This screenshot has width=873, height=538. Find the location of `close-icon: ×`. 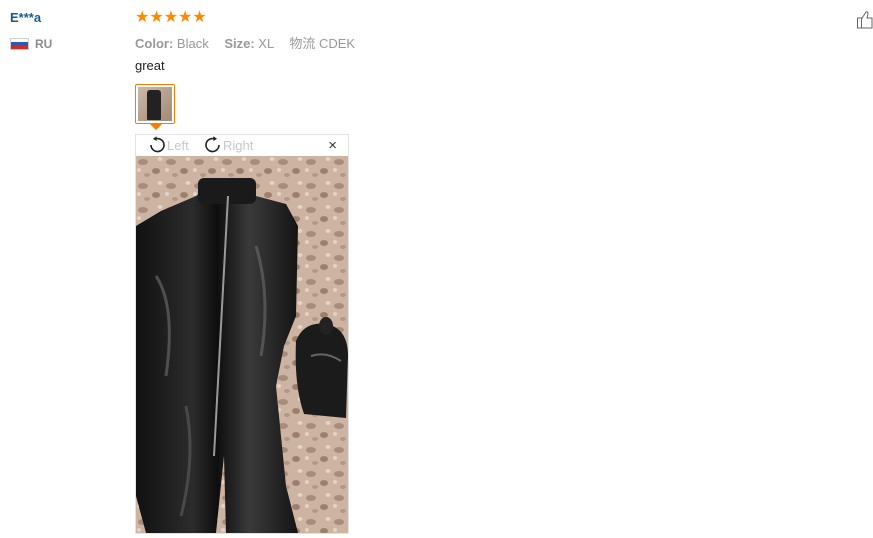

close-icon: × is located at coordinates (332, 145).